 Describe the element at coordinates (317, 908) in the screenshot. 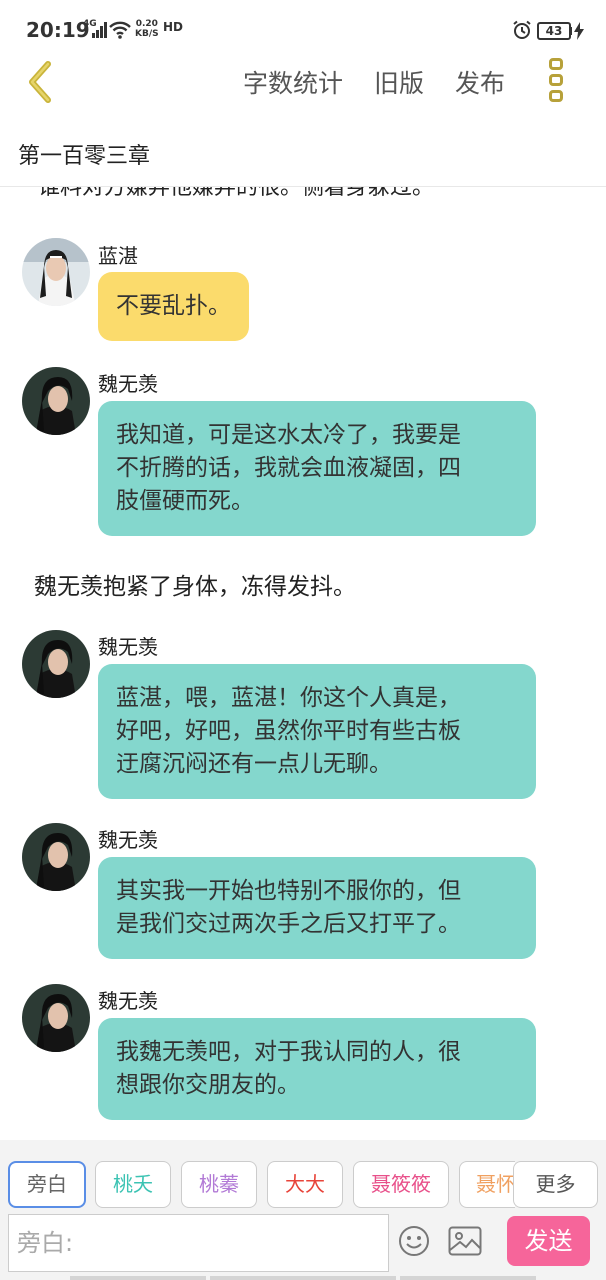

I see `message-bubble: 其实我一开始也特别不服你的，但 是我们交过两次手之后又打平了。` at that location.